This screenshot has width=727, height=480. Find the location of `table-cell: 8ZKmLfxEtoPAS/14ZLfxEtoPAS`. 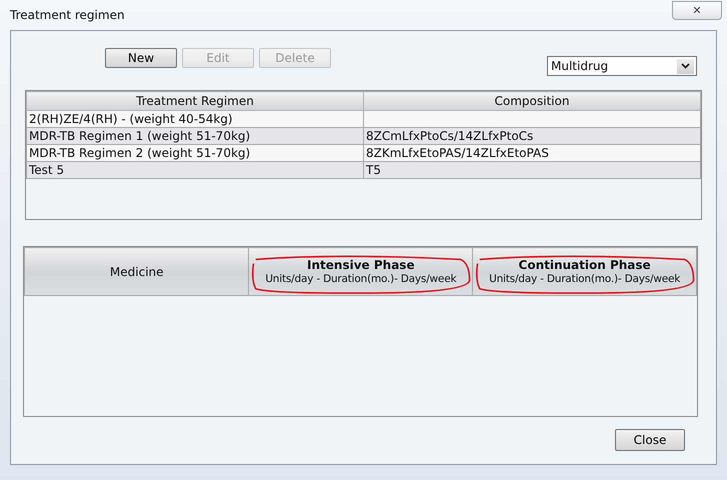

table-cell: 8ZKmLfxEtoPAS/14ZLfxEtoPAS is located at coordinates (532, 153).